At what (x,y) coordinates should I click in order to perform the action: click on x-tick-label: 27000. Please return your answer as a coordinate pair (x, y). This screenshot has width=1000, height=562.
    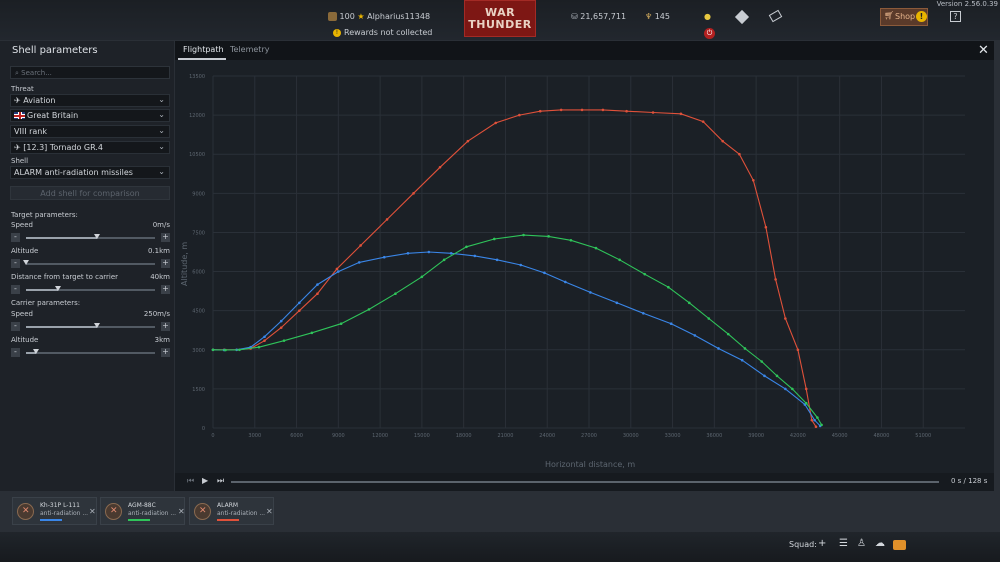
    Looking at the image, I should click on (589, 436).